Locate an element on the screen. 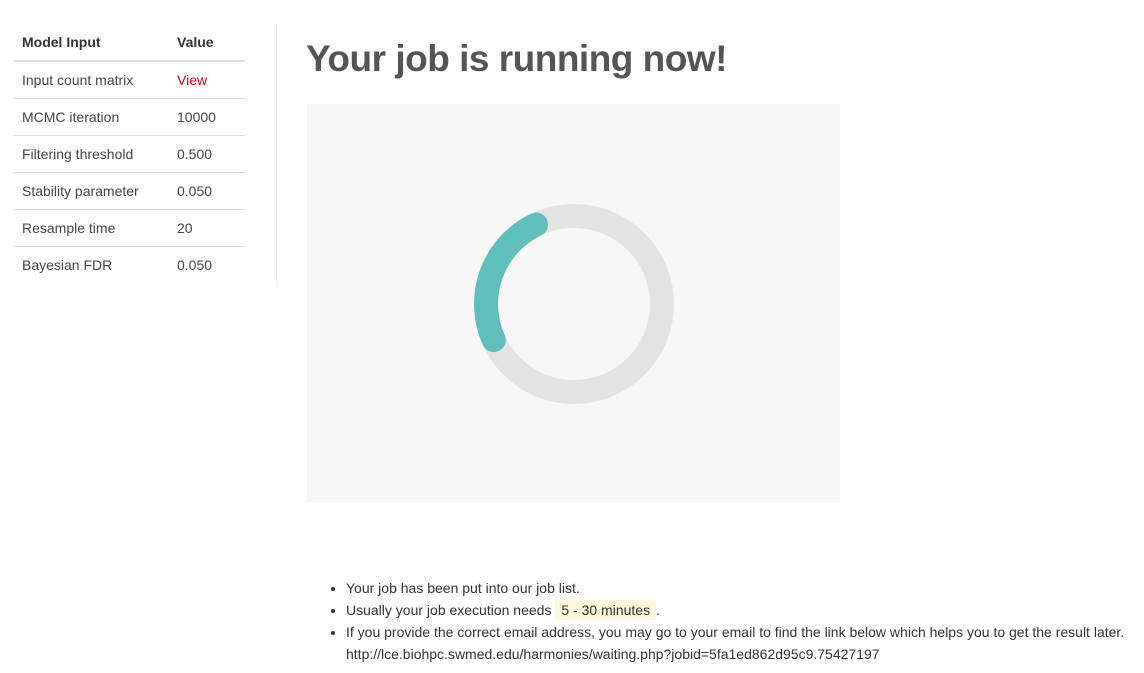 This screenshot has width=1144, height=673. param-value: 10000 is located at coordinates (207, 117).